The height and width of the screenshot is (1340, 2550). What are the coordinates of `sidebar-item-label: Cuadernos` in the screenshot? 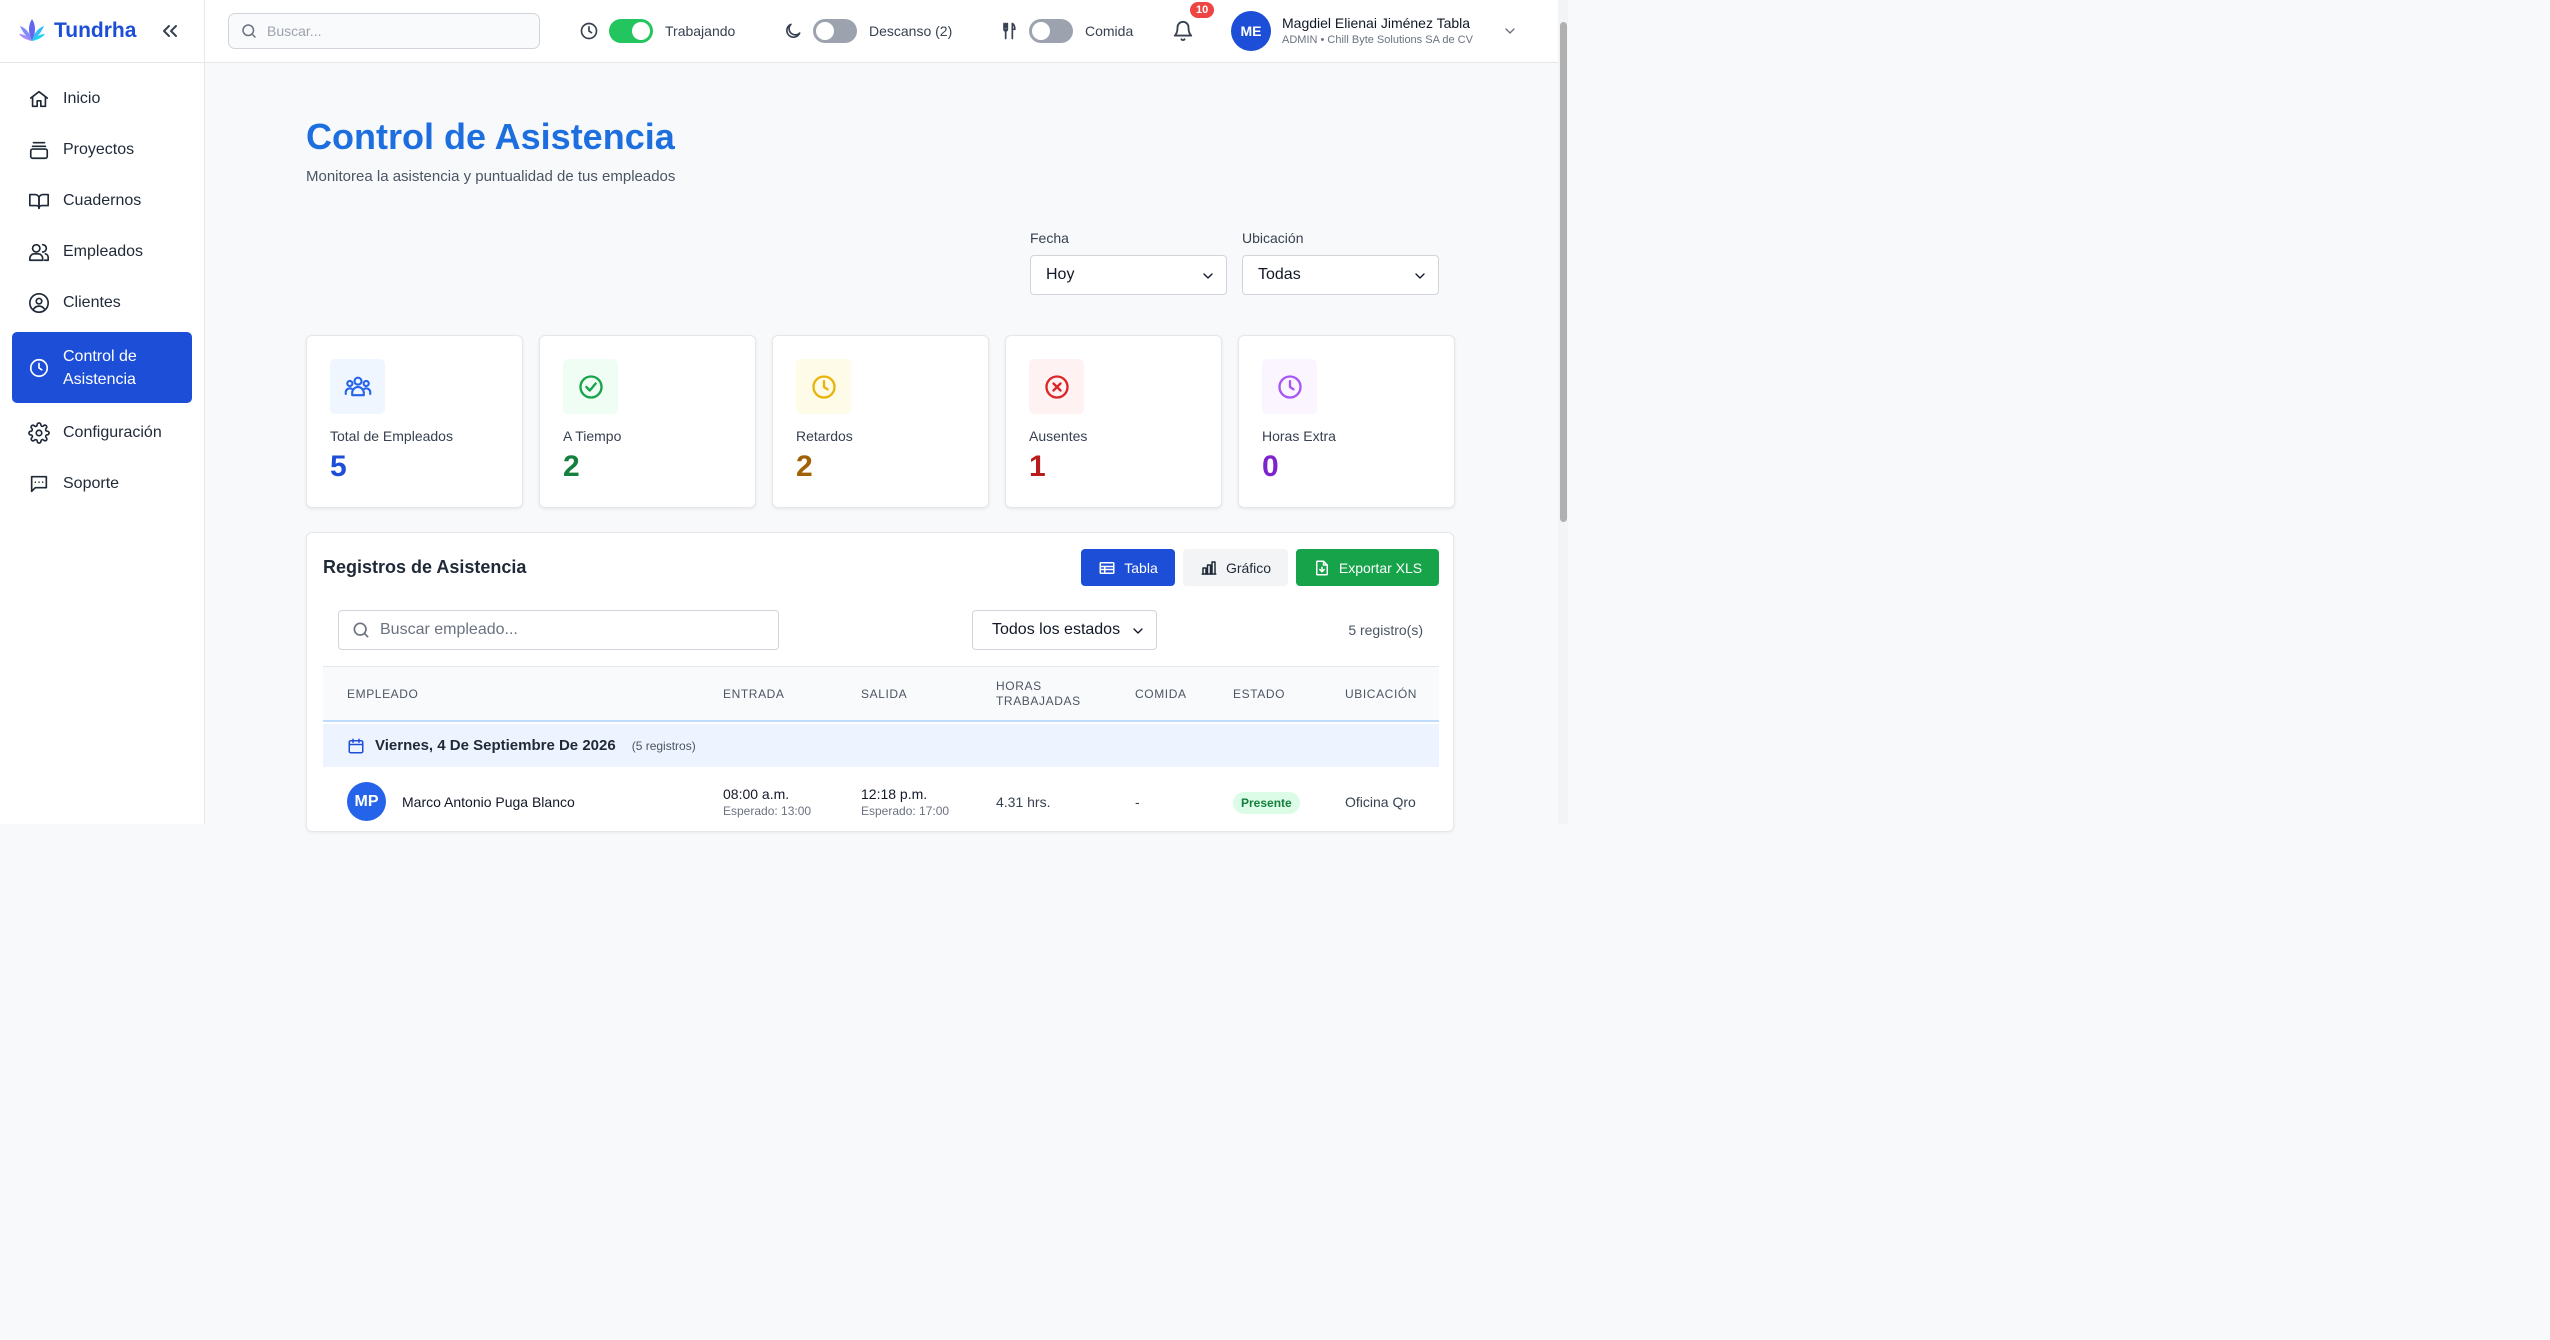 It's located at (102, 200).